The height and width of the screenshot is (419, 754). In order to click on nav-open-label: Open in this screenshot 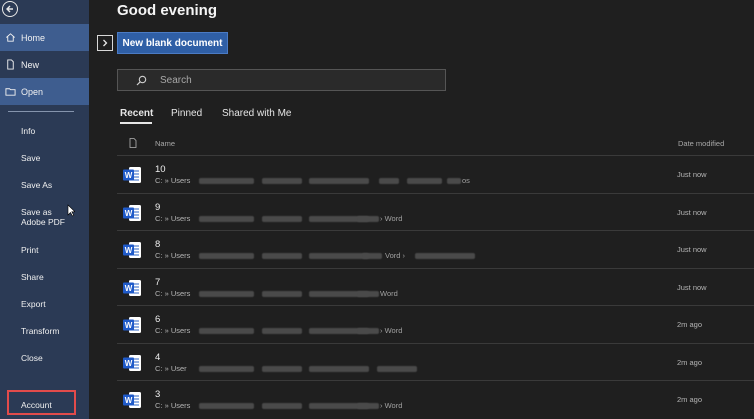, I will do `click(32, 91)`.